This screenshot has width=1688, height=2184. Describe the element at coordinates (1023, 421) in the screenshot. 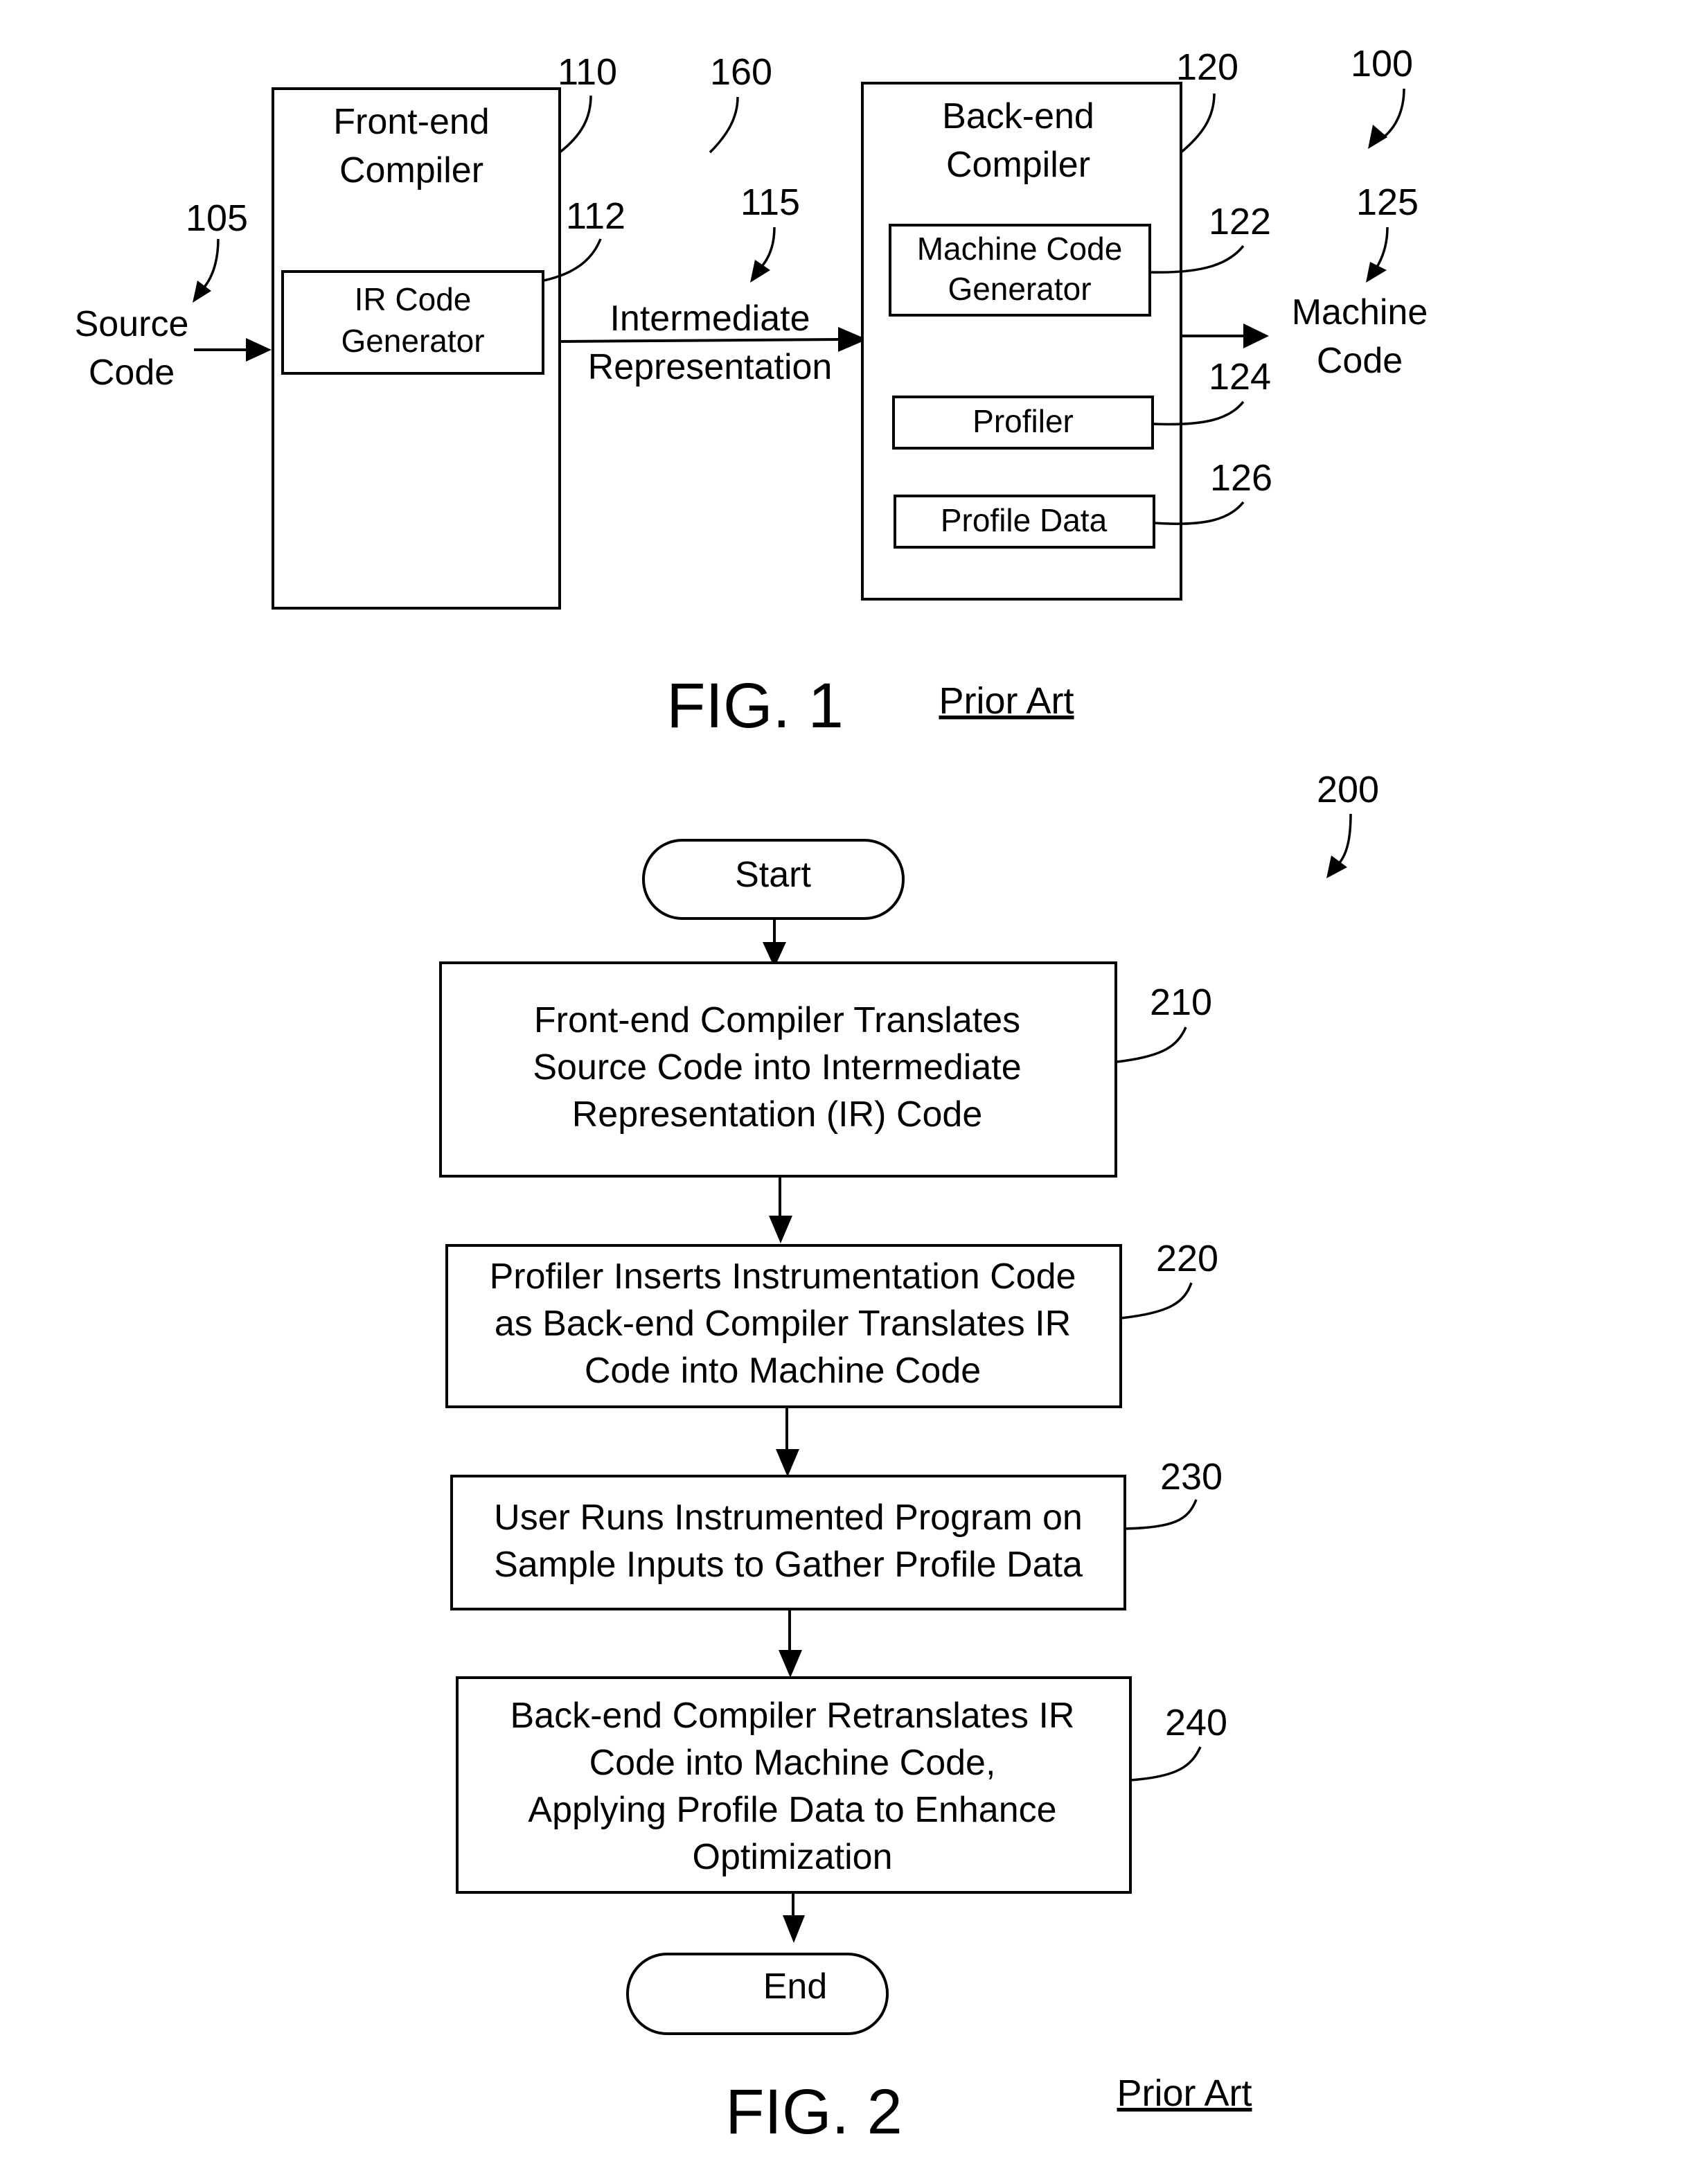

I see `profiler-label: Profiler` at that location.